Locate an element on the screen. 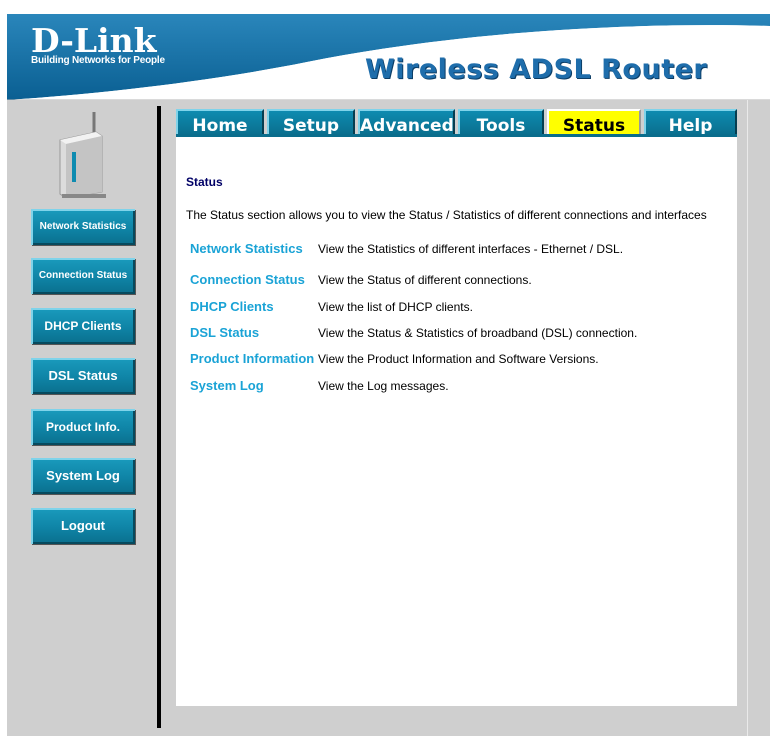  sidebar-item-label: DSL Status is located at coordinates (83, 375).